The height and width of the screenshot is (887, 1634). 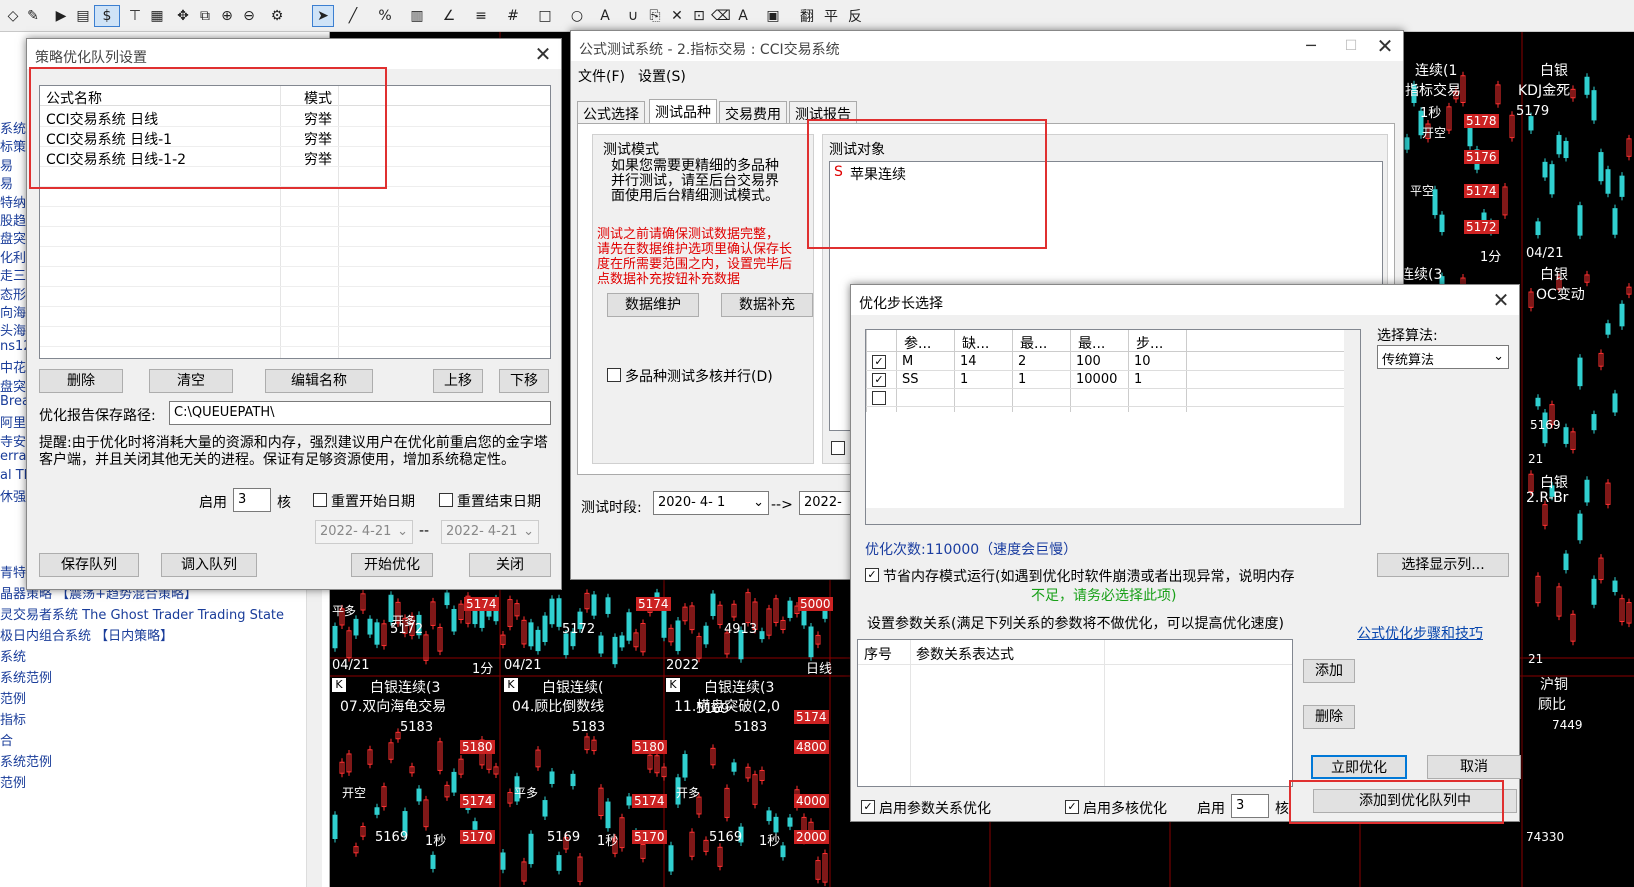 What do you see at coordinates (1415, 801) in the screenshot?
I see `add-to-queue-button: 添加到优化队列中` at bounding box center [1415, 801].